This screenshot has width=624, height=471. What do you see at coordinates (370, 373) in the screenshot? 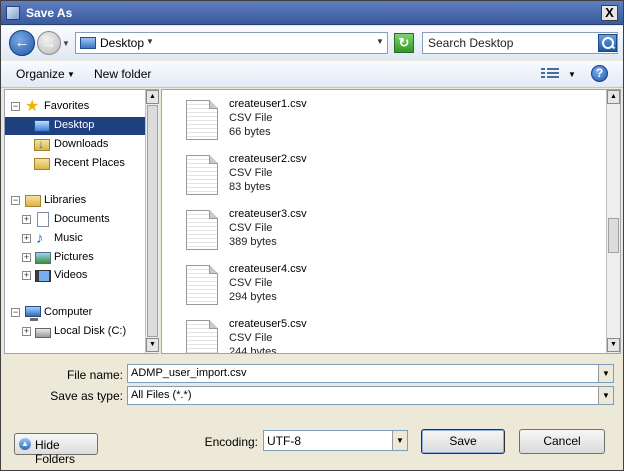
I see `file-name-field: ADMP_user_import.csv ▼` at bounding box center [370, 373].